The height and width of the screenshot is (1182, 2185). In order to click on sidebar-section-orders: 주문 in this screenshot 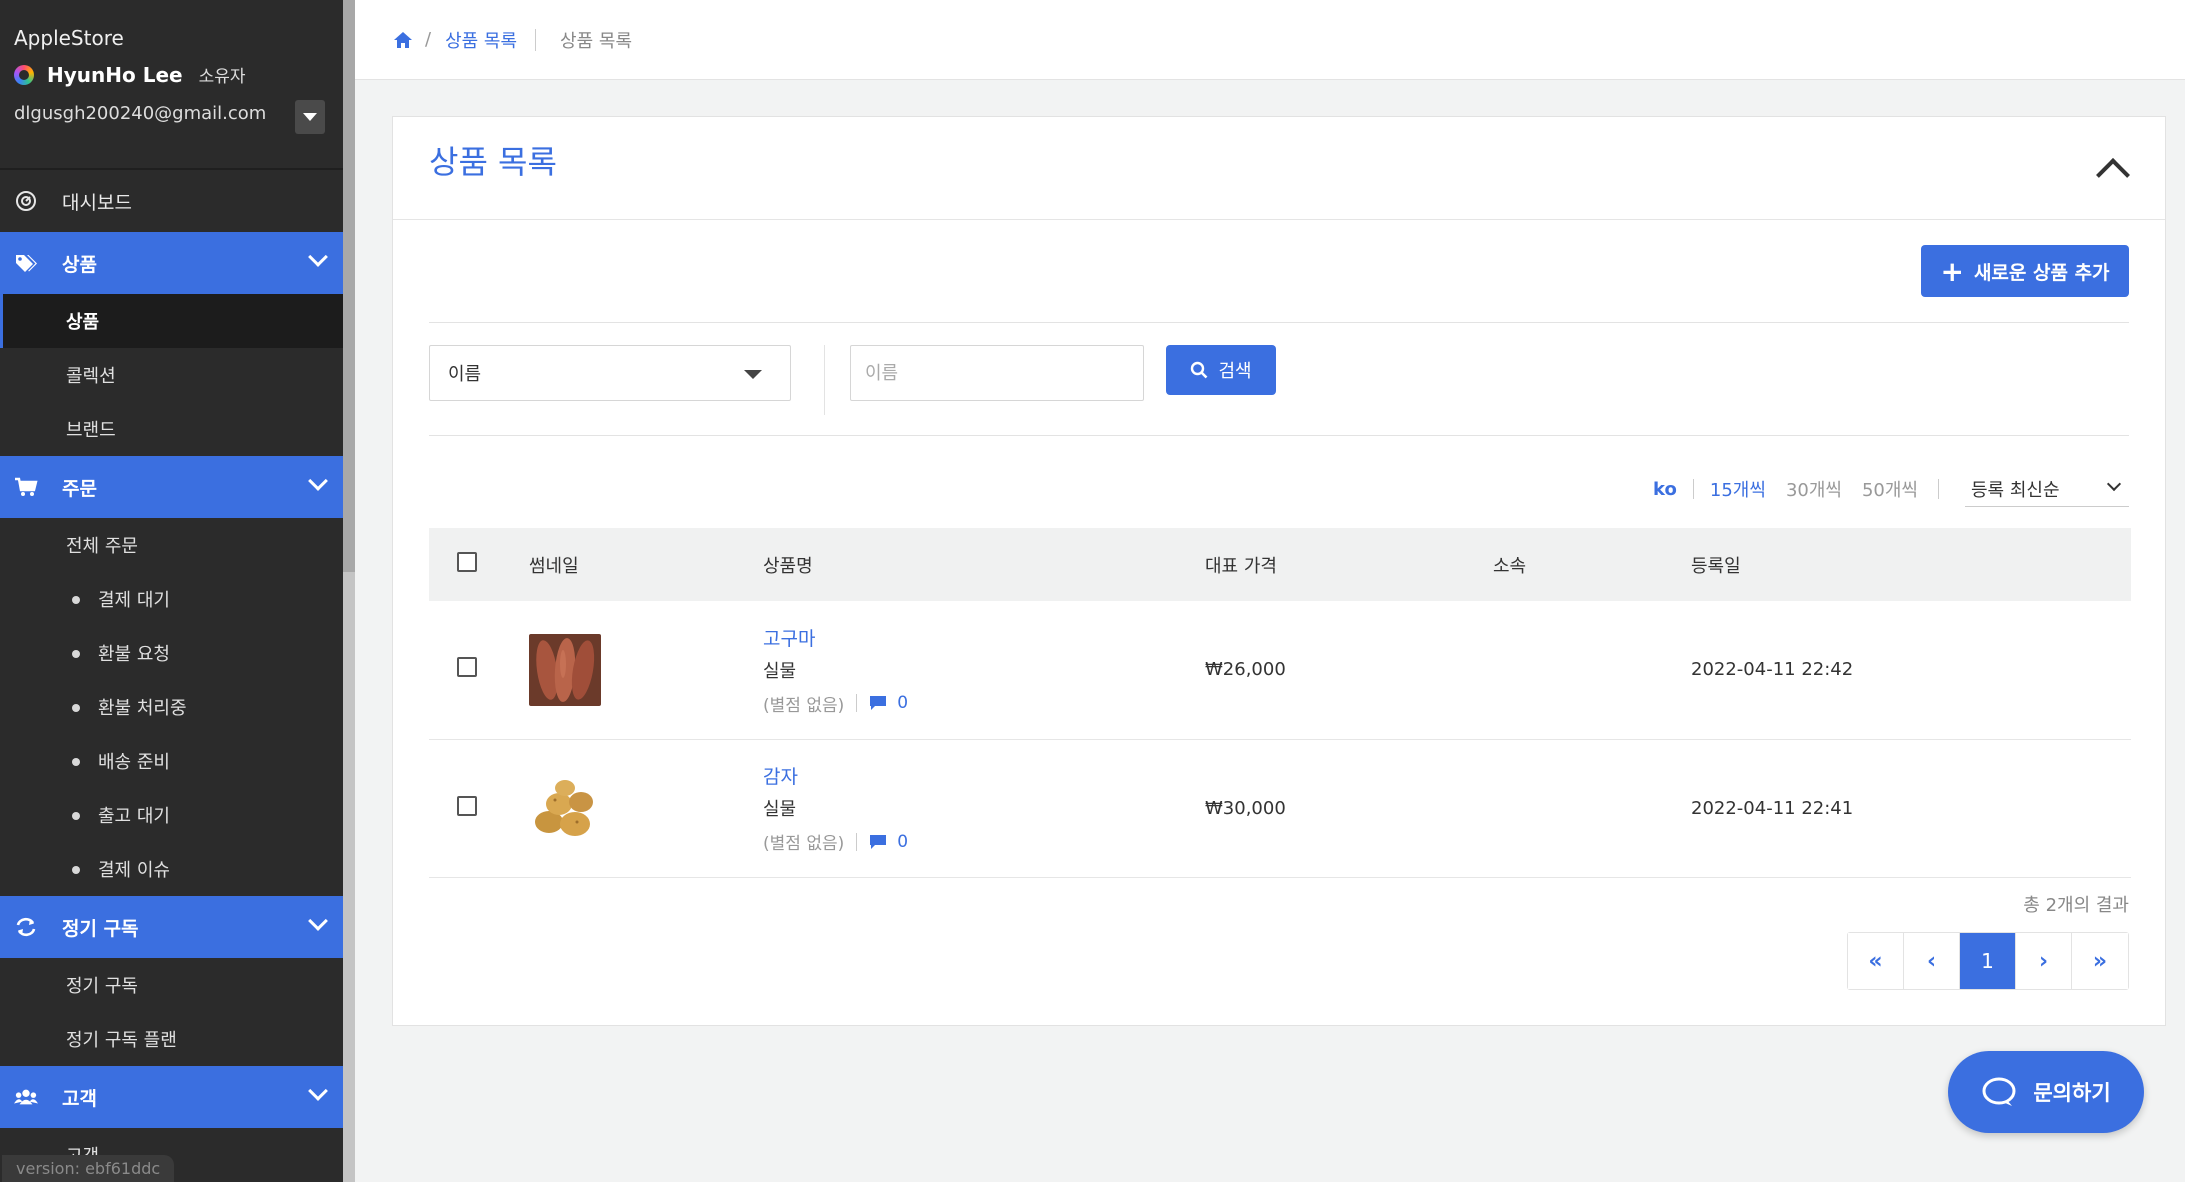, I will do `click(171, 487)`.